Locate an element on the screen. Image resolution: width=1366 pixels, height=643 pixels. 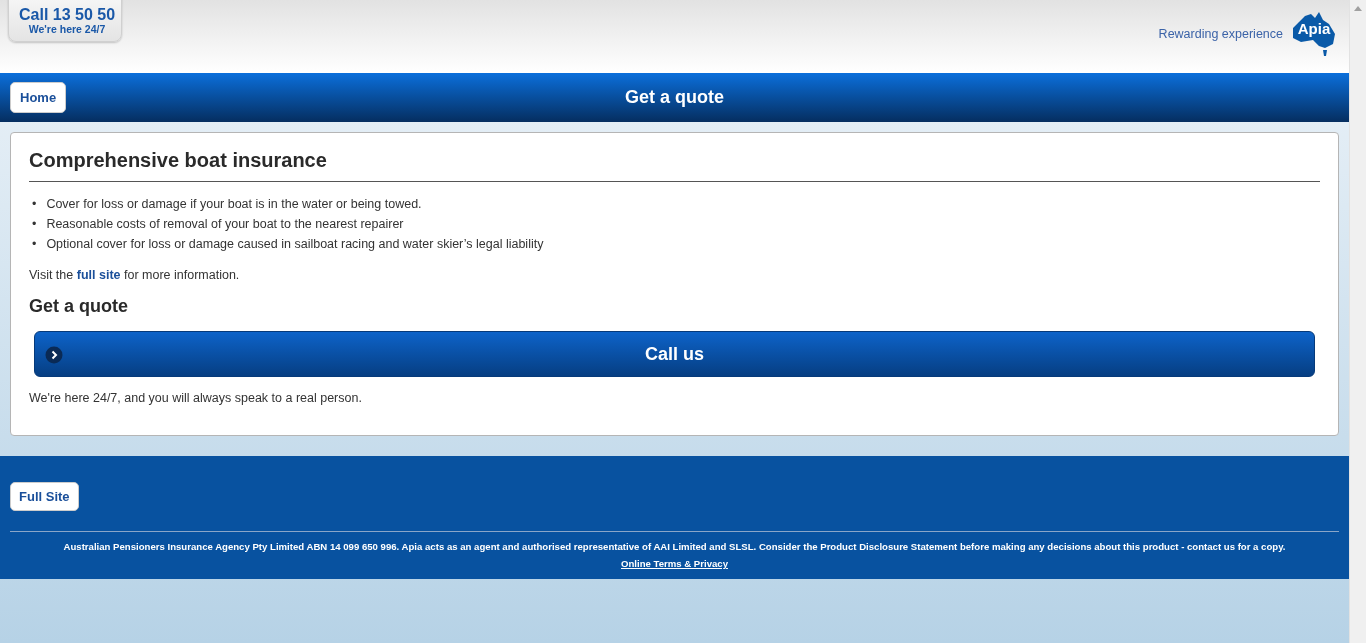
availability-text: We're here 24/7, and you will always speak to a real person. is located at coordinates (196, 398).